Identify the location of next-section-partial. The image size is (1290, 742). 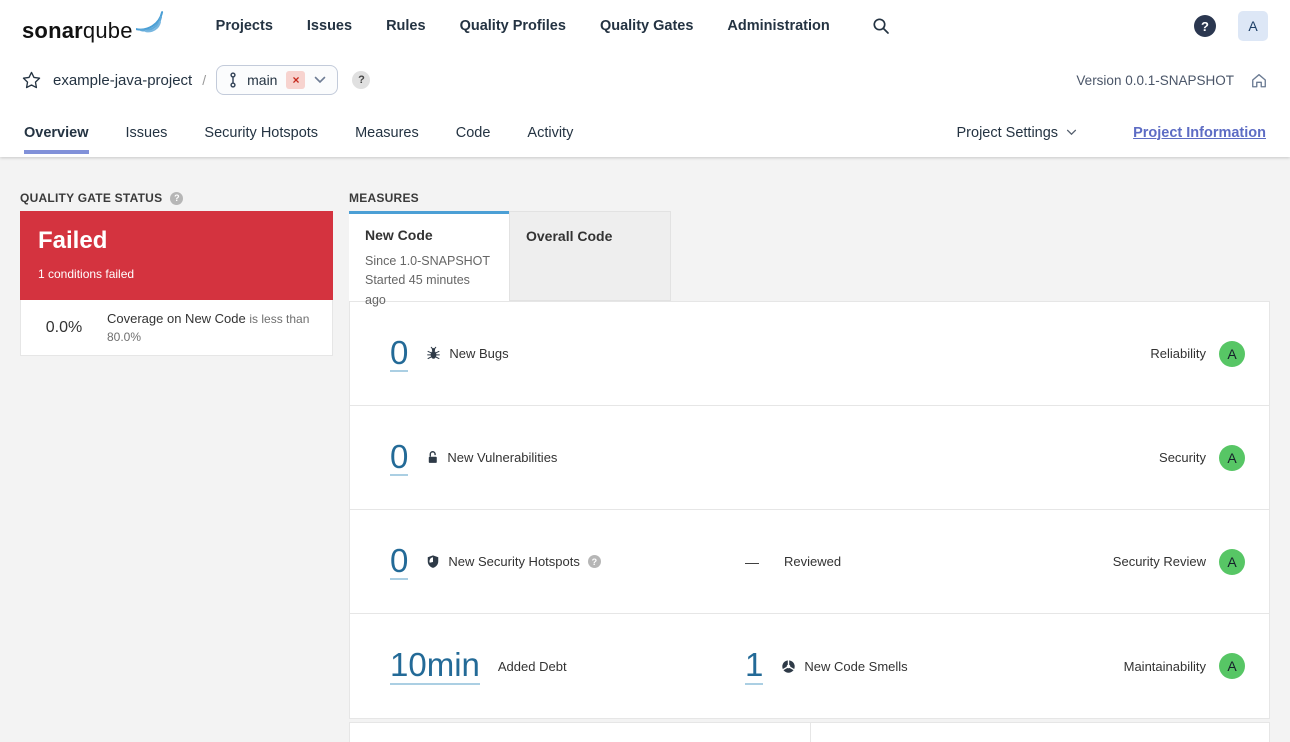
(809, 732).